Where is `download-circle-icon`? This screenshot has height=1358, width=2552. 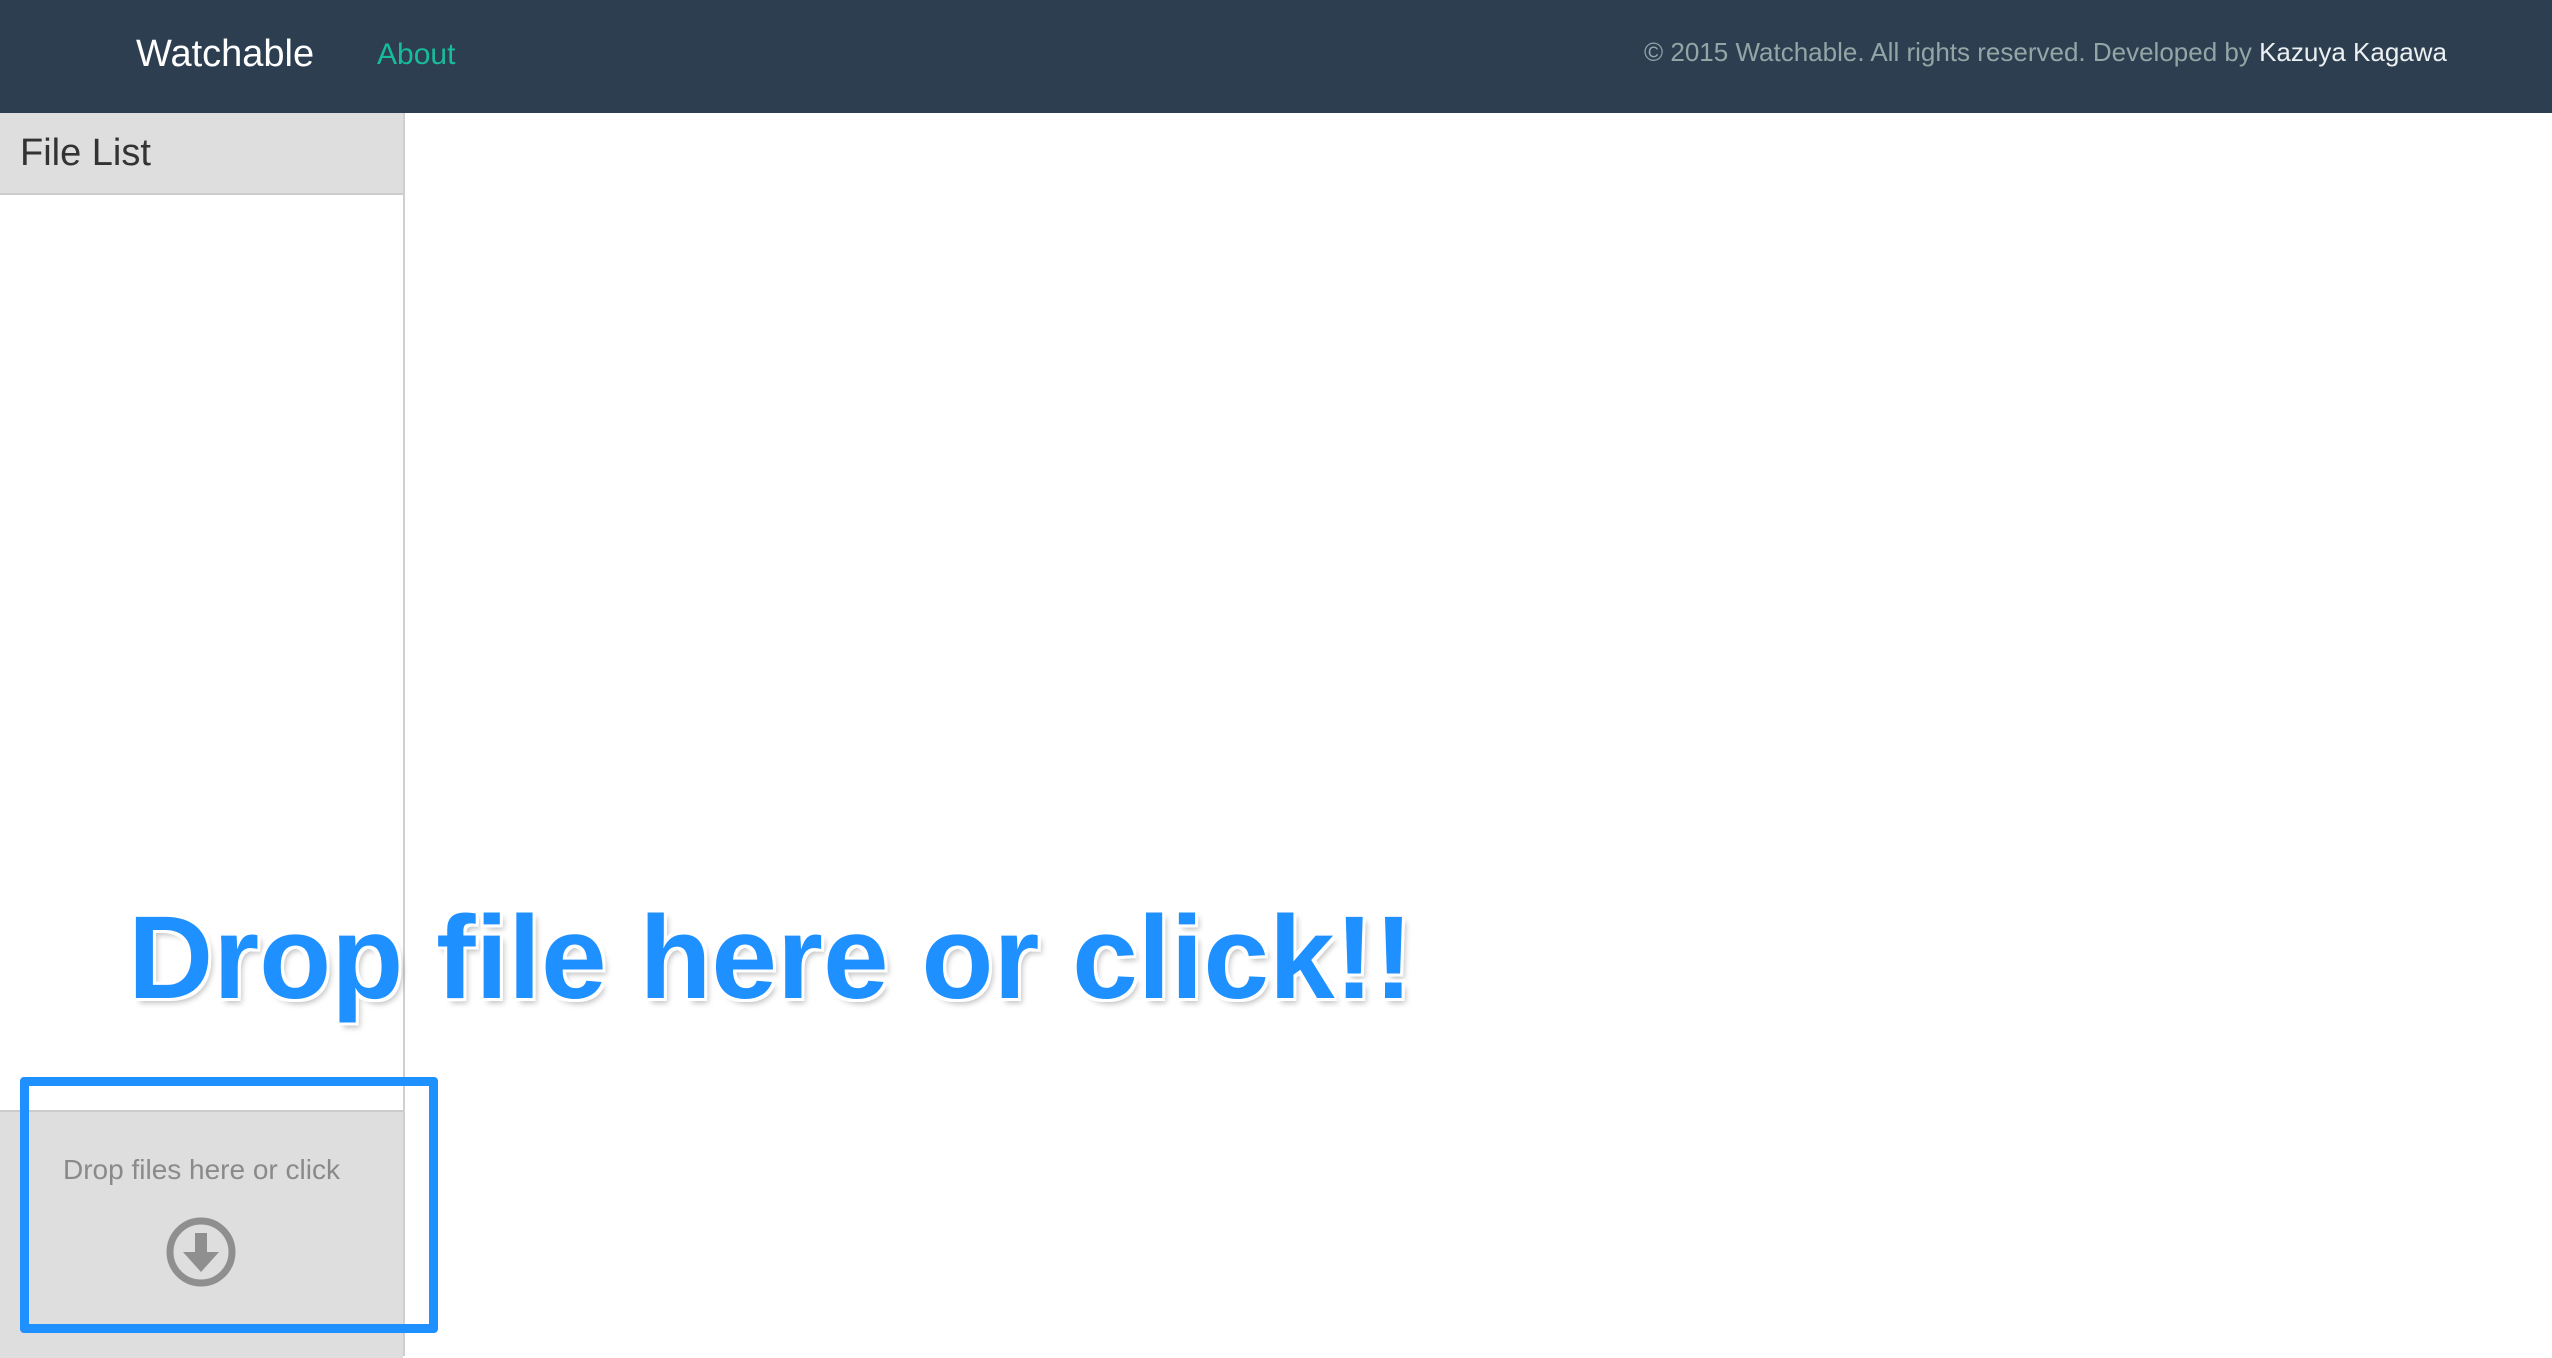 download-circle-icon is located at coordinates (201, 1252).